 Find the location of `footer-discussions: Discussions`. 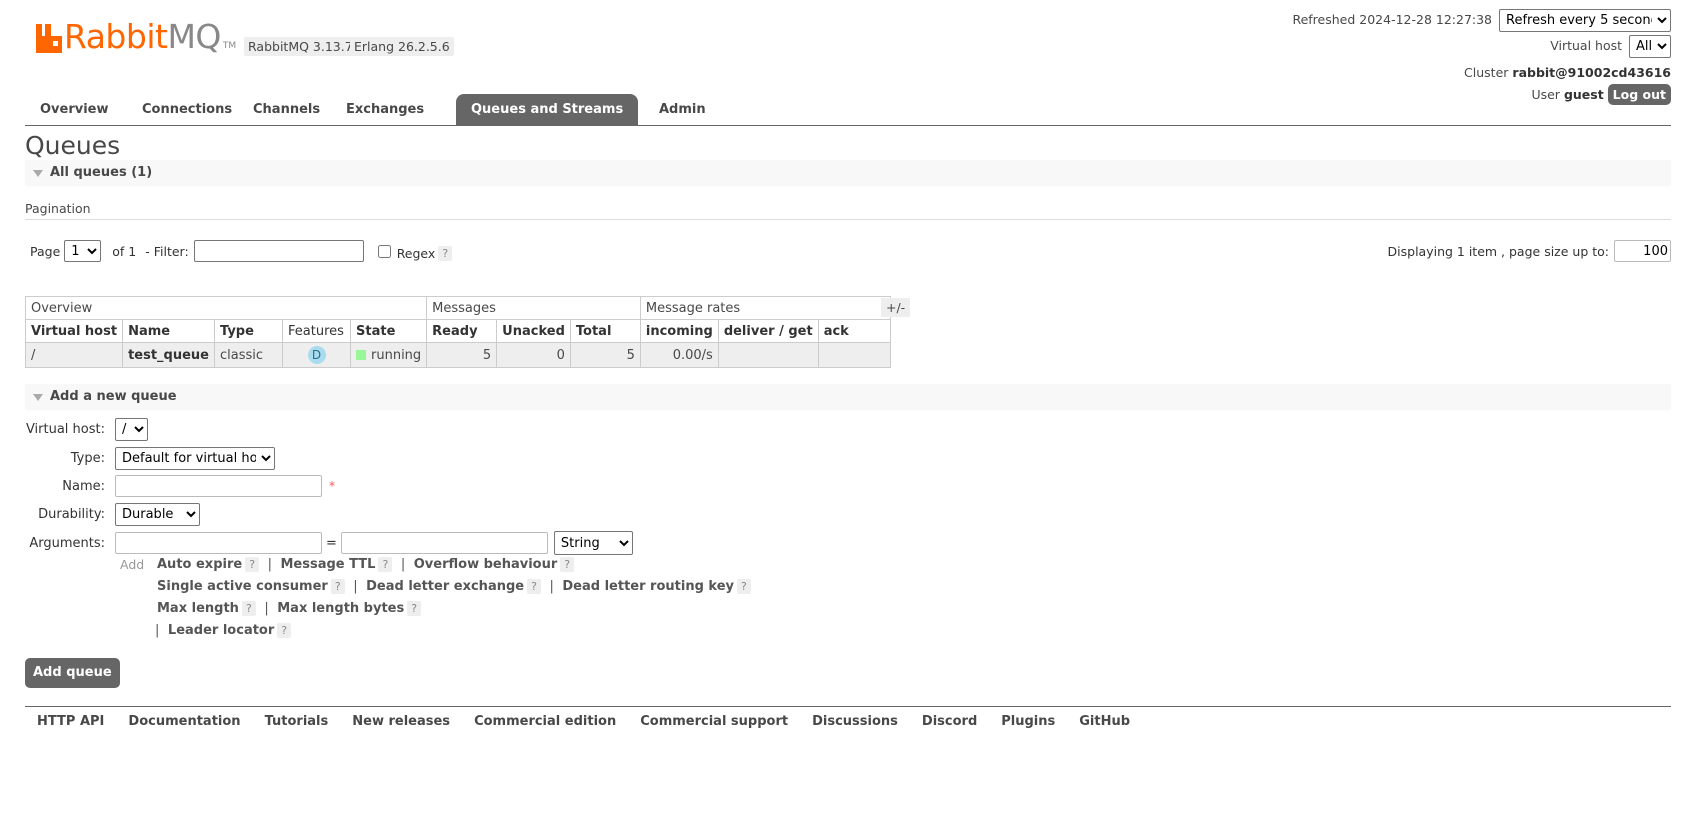

footer-discussions: Discussions is located at coordinates (855, 721).